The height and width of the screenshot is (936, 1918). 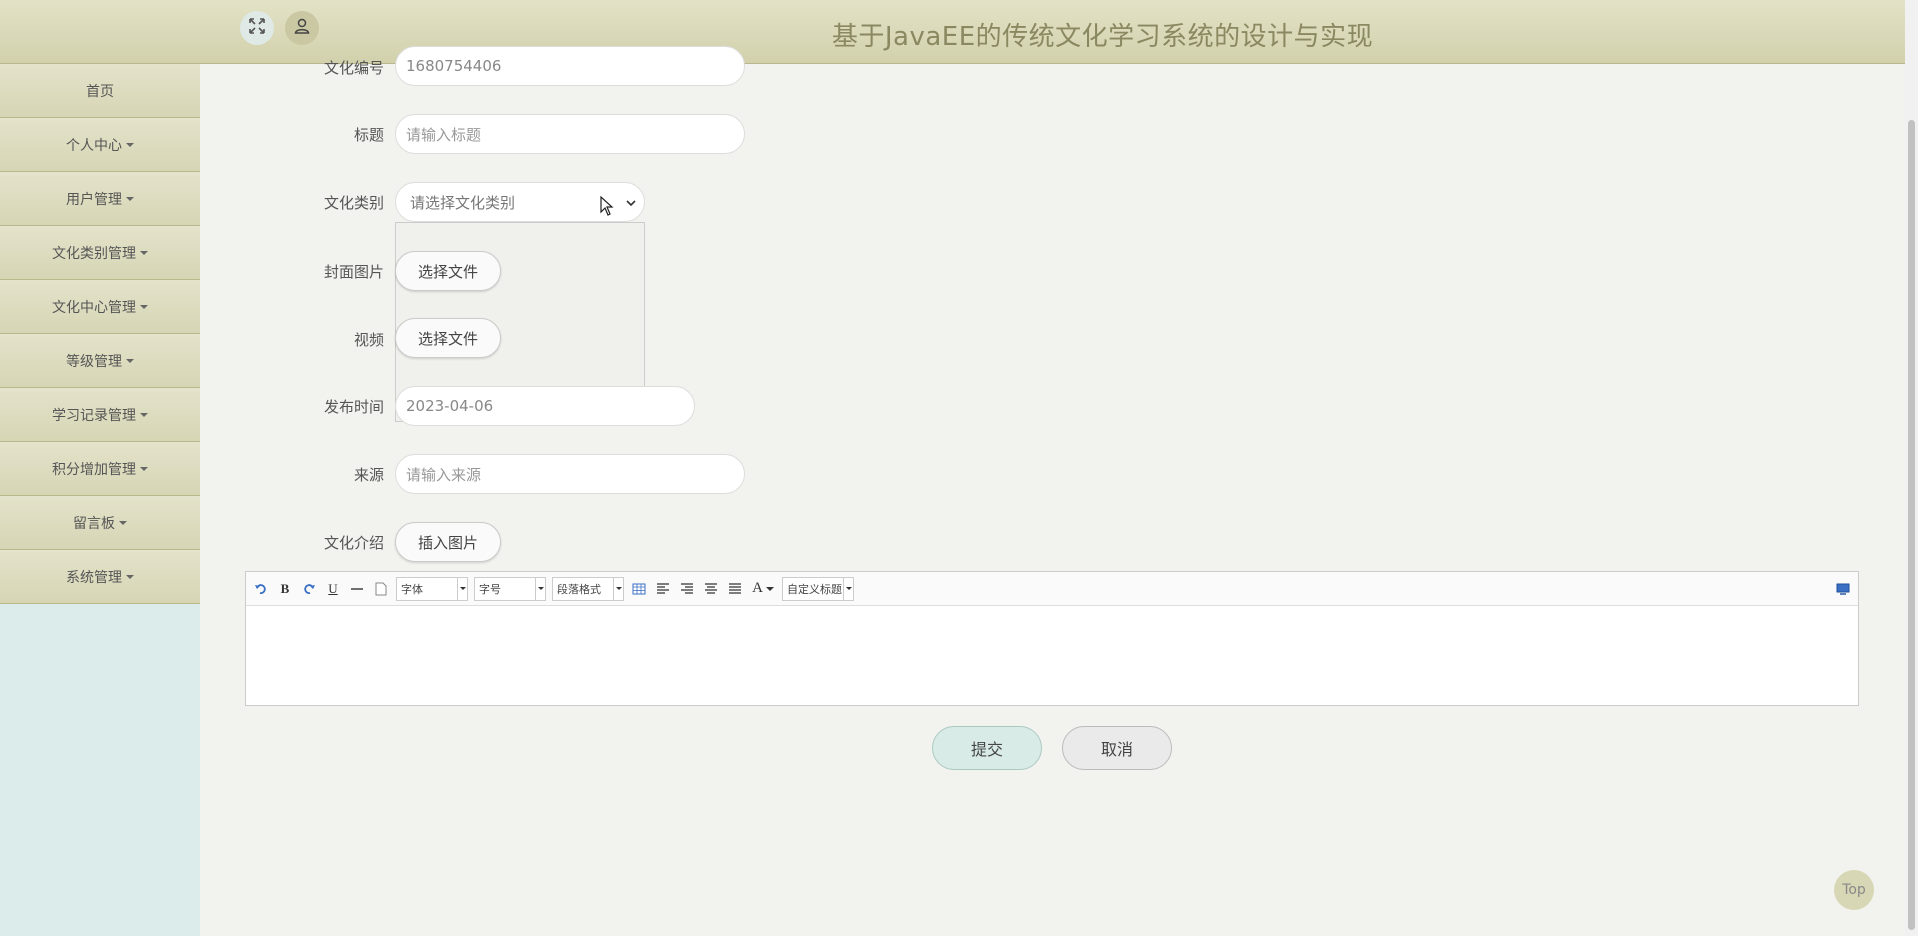 What do you see at coordinates (448, 271) in the screenshot?
I see `cover-file-button: 选择文件` at bounding box center [448, 271].